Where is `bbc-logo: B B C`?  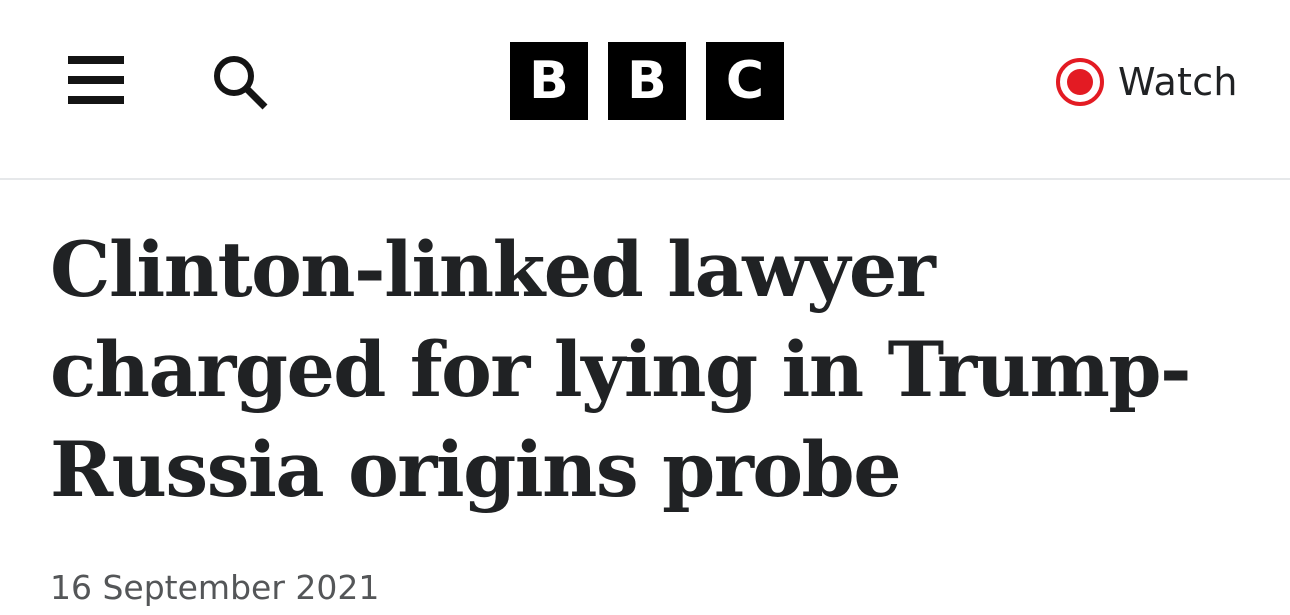 bbc-logo: B B C is located at coordinates (647, 81).